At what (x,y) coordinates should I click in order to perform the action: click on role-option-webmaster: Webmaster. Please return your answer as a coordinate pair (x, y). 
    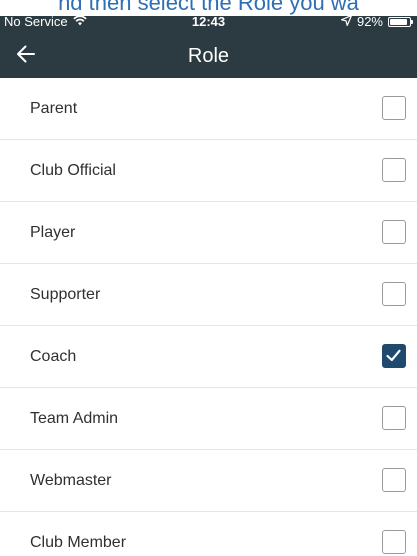
    Looking at the image, I should click on (208, 481).